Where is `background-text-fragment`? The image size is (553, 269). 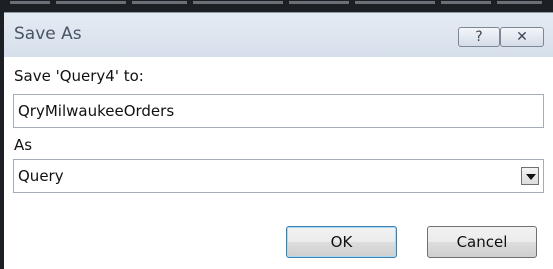 background-text-fragment is located at coordinates (280, 3).